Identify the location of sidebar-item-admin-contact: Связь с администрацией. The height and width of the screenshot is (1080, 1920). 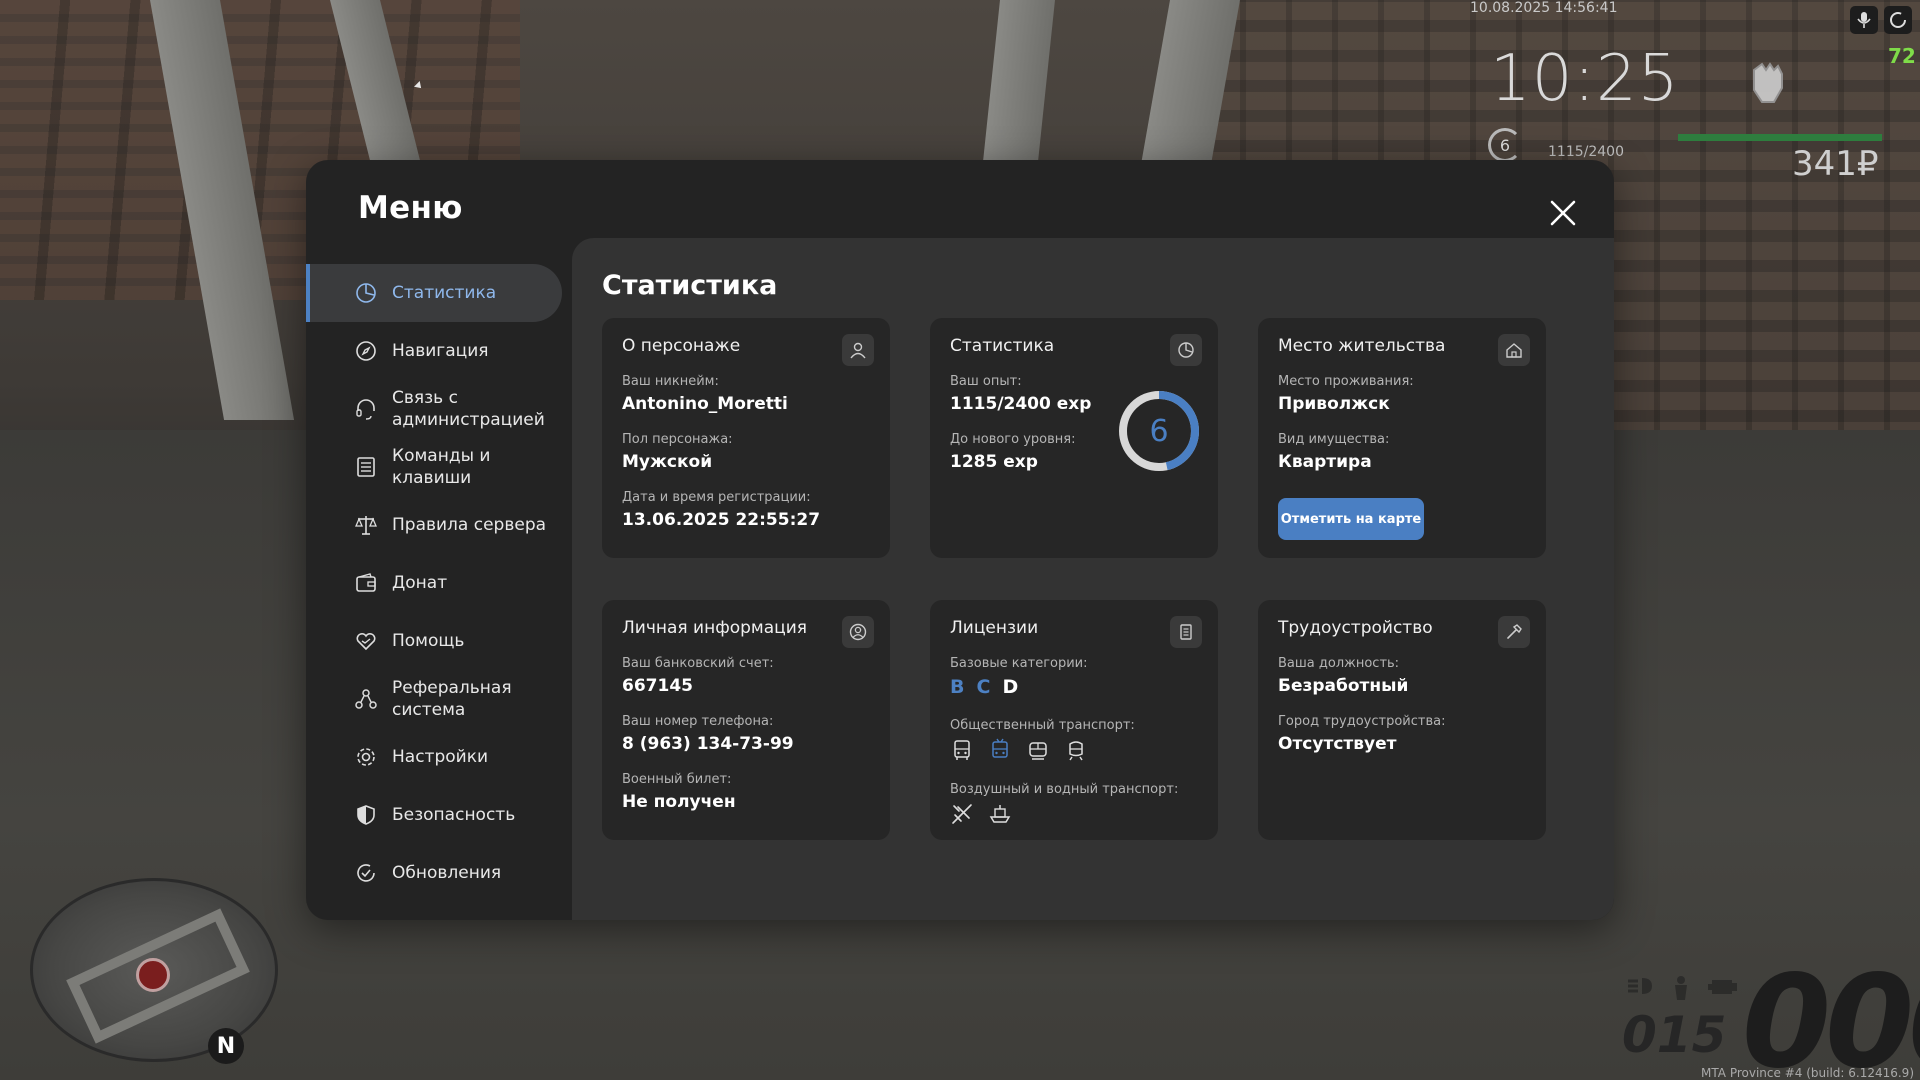
(434, 409).